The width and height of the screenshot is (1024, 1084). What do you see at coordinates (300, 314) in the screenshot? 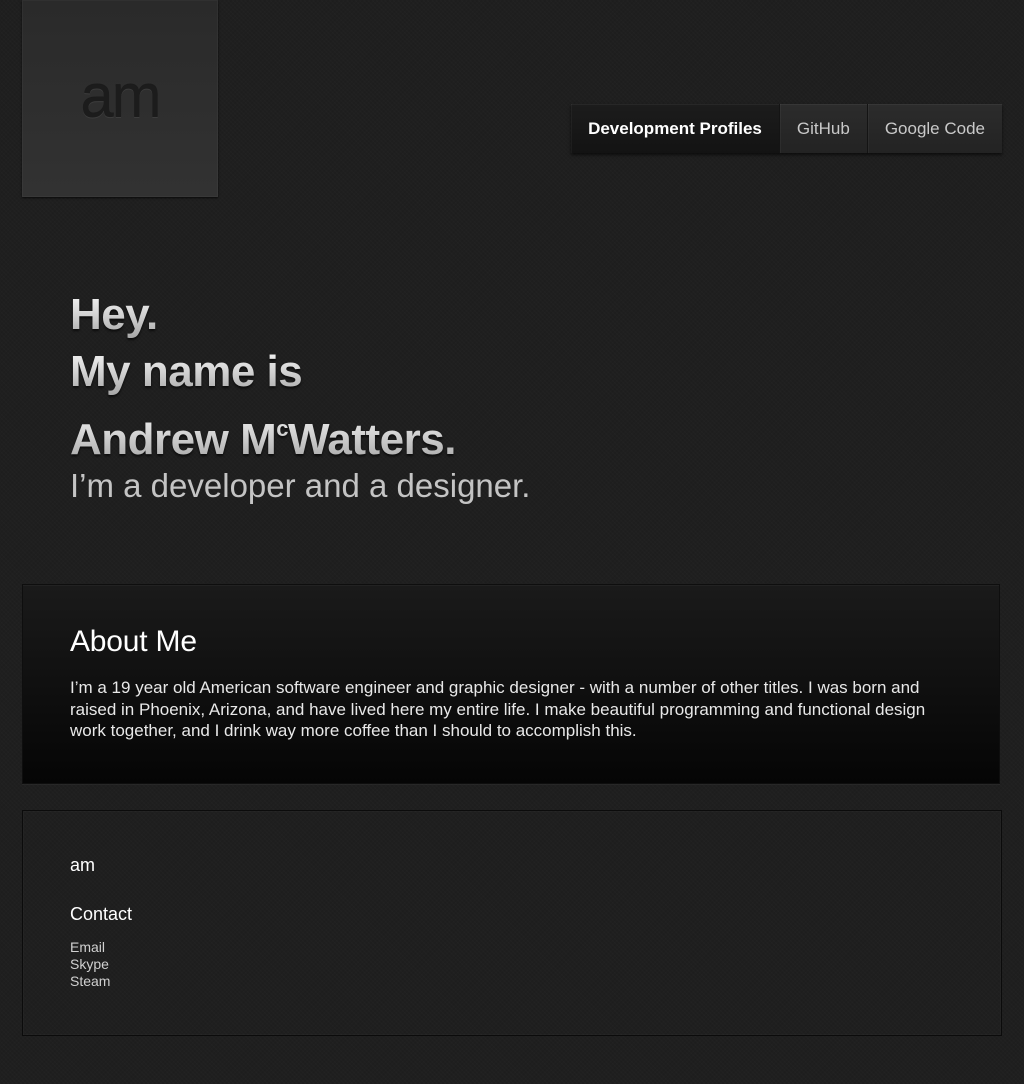
I see `hero-greeting: Hey.` at bounding box center [300, 314].